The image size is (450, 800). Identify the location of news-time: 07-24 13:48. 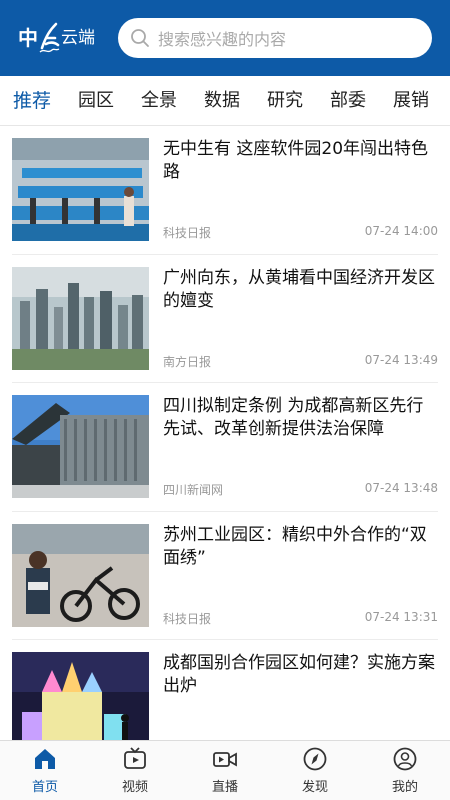
(401, 488).